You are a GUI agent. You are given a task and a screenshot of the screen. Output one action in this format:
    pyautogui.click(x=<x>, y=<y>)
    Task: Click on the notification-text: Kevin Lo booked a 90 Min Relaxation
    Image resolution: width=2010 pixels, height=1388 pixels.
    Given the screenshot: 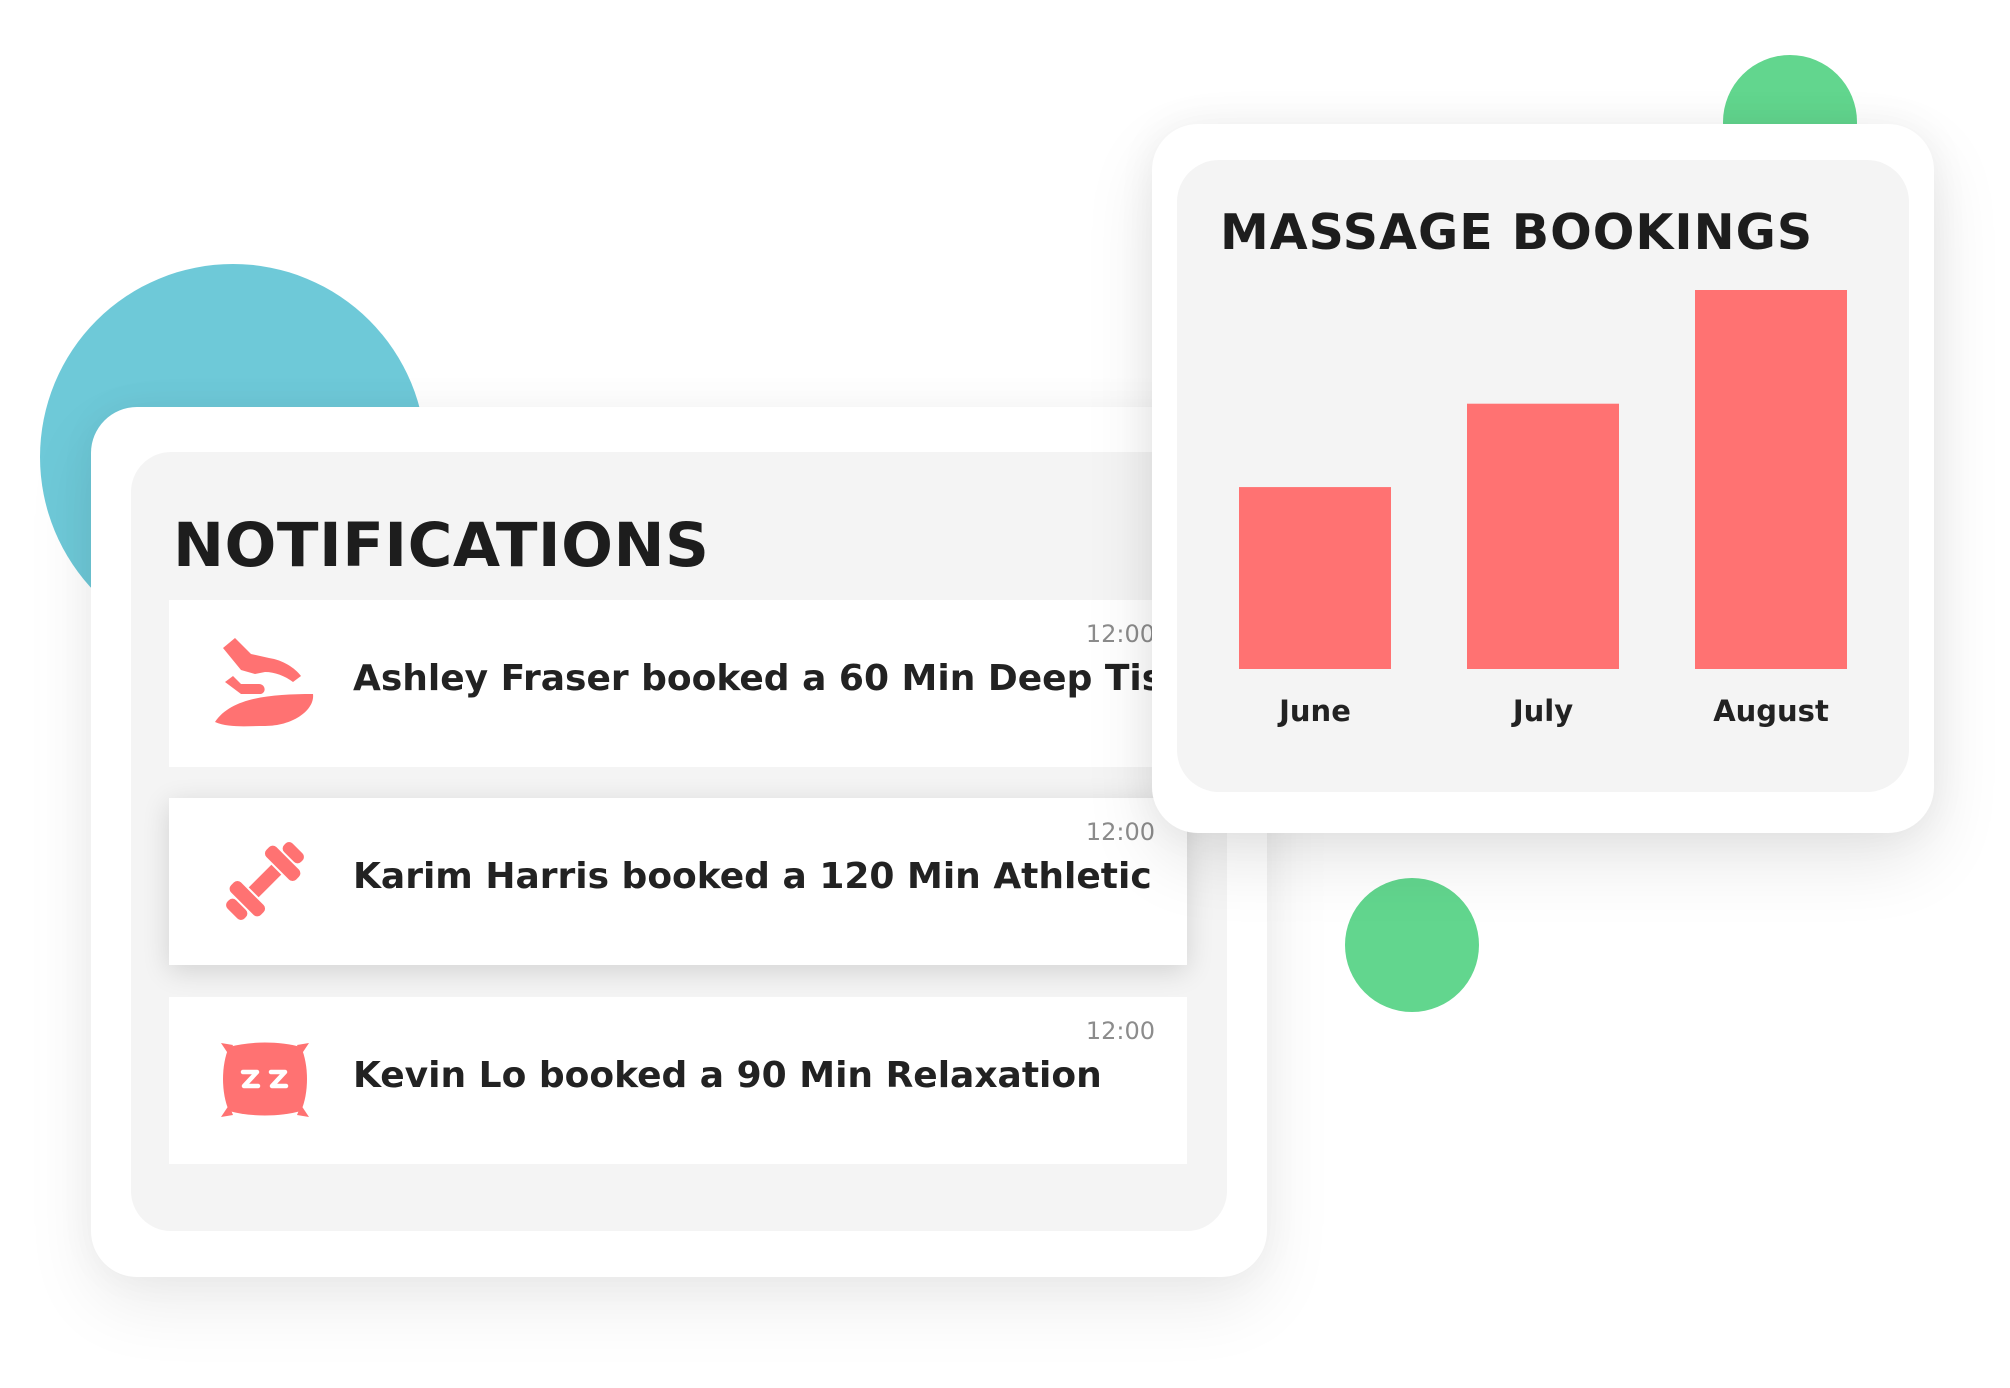 What is the action you would take?
    pyautogui.click(x=727, y=1075)
    